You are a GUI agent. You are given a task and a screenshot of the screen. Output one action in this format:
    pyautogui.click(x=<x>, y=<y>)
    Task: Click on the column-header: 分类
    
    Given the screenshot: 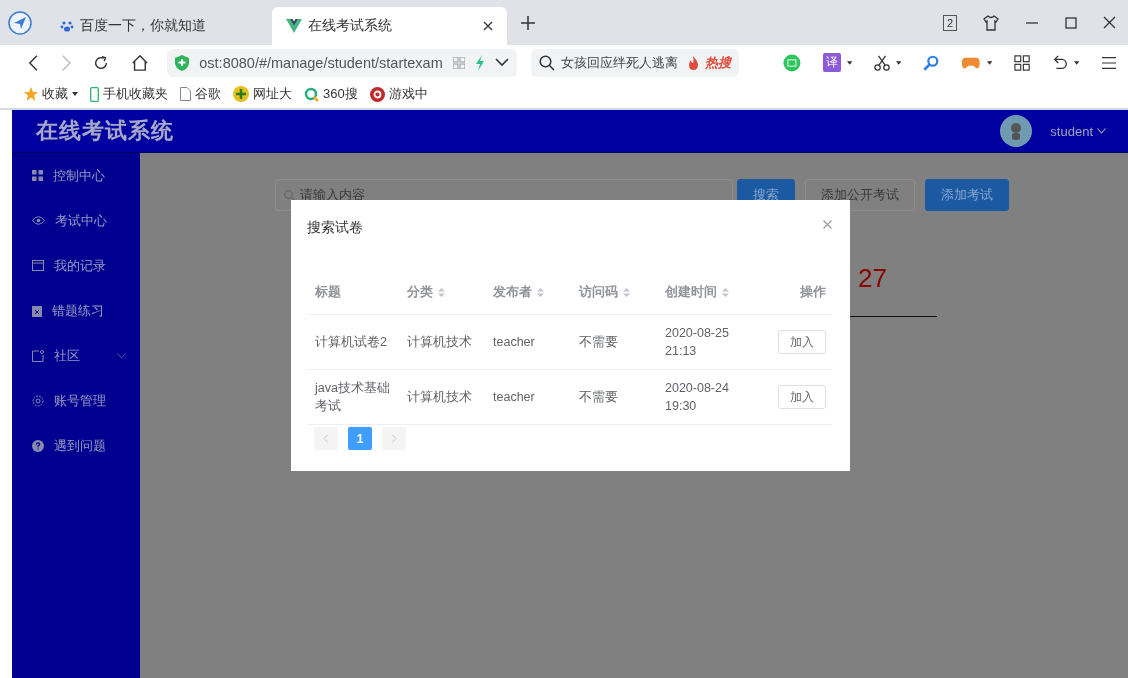 What is the action you would take?
    pyautogui.click(x=442, y=292)
    